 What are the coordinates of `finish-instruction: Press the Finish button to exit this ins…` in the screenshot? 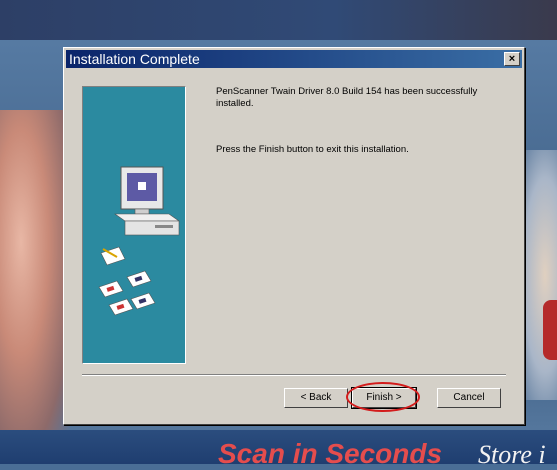 It's located at (312, 149).